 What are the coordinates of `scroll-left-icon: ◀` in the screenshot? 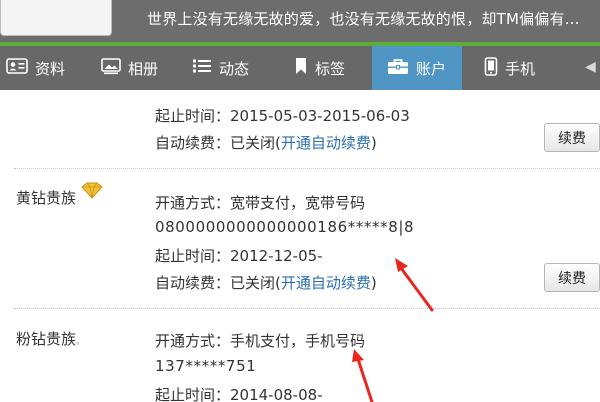 It's located at (590, 67).